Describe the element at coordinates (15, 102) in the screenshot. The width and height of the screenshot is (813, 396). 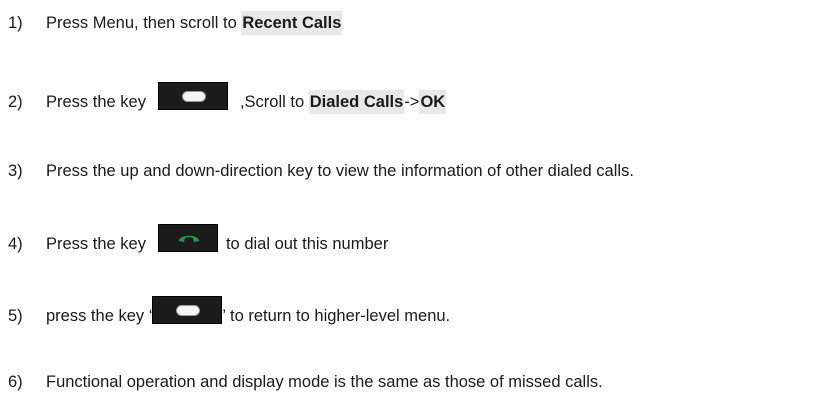
I see `step-number: 2)` at that location.